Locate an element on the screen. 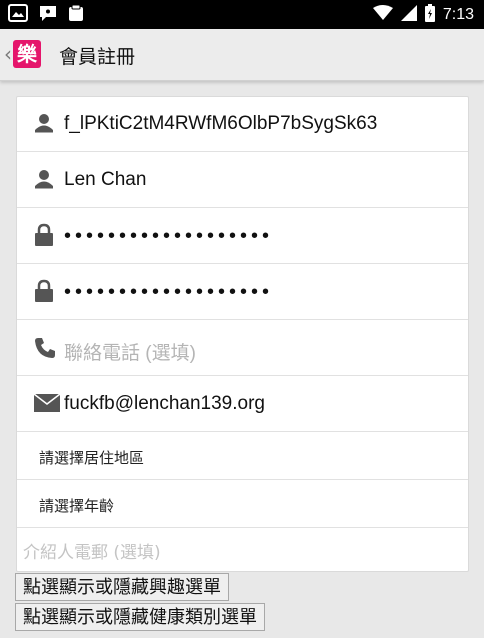  back-icon: ‹ is located at coordinates (8, 54).